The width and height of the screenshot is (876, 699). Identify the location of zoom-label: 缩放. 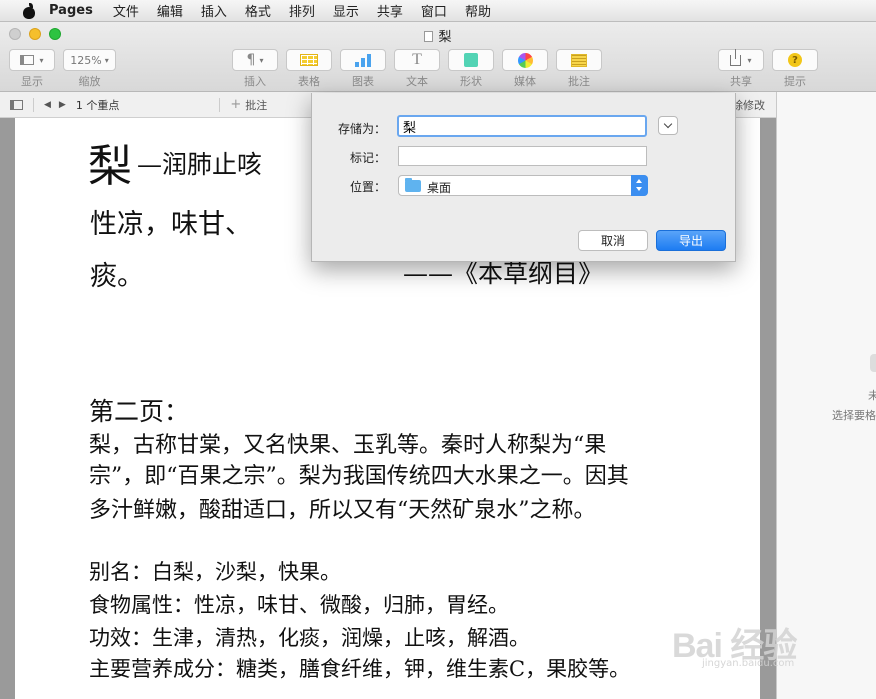
(89, 81).